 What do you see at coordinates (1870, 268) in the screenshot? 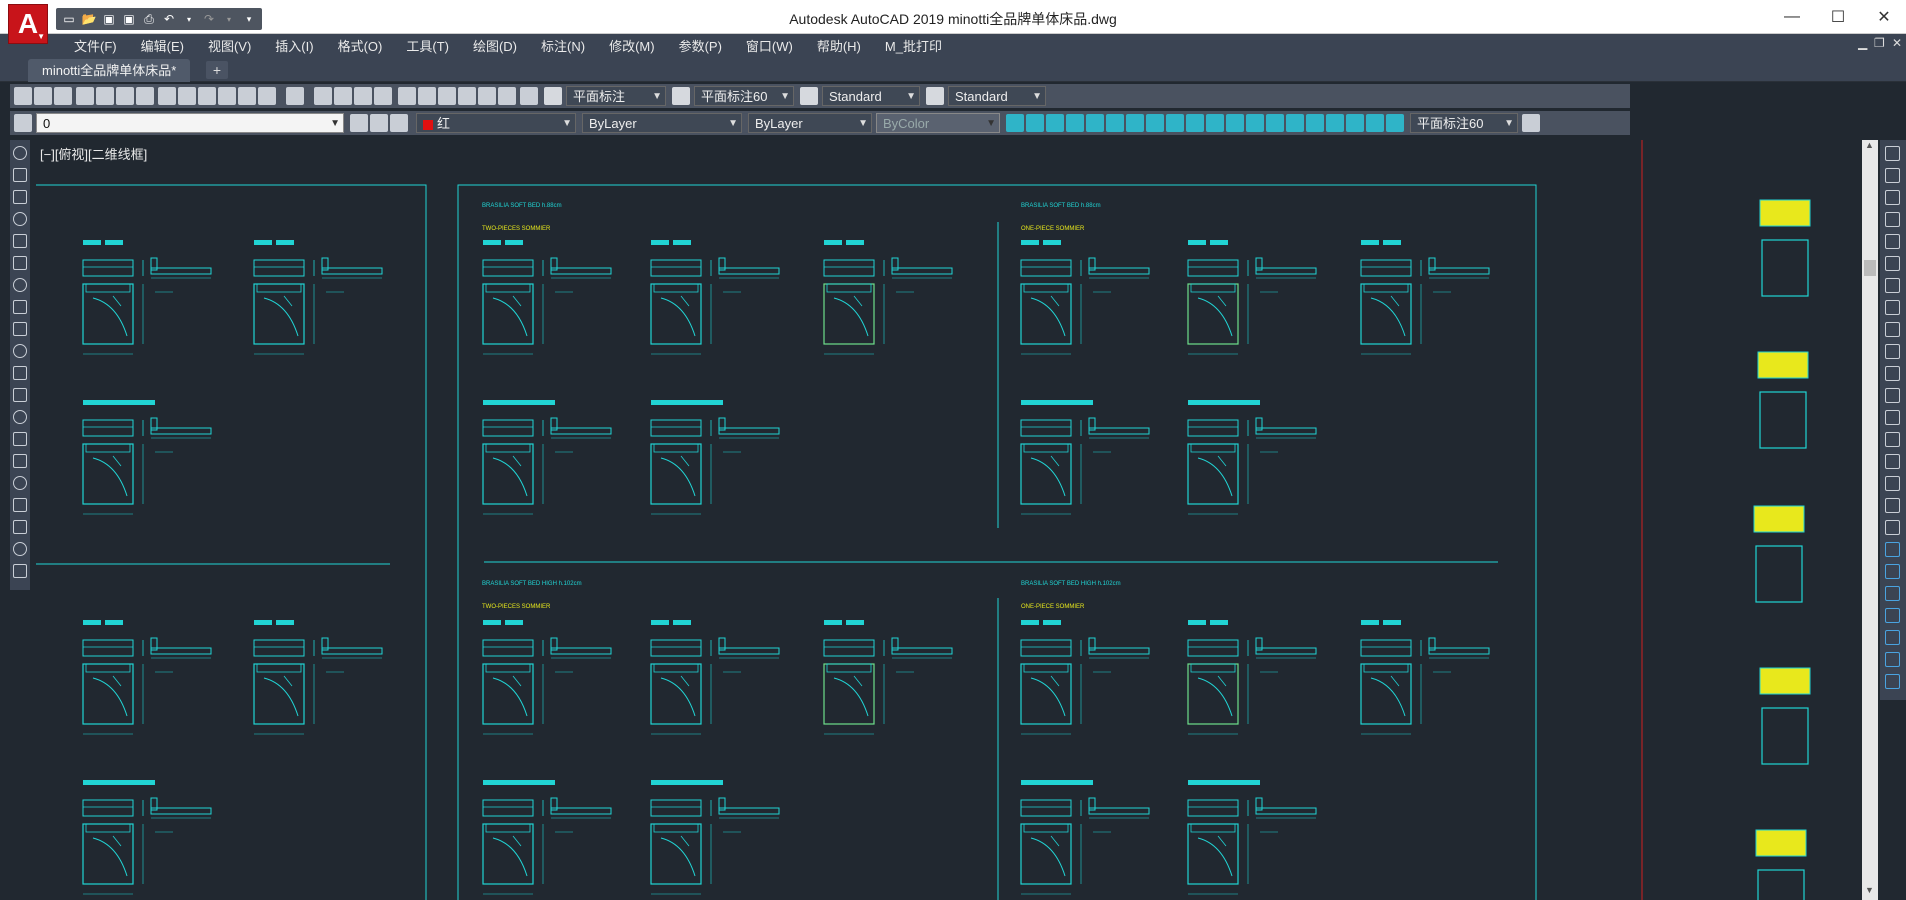
I see `scroll-thumb` at bounding box center [1870, 268].